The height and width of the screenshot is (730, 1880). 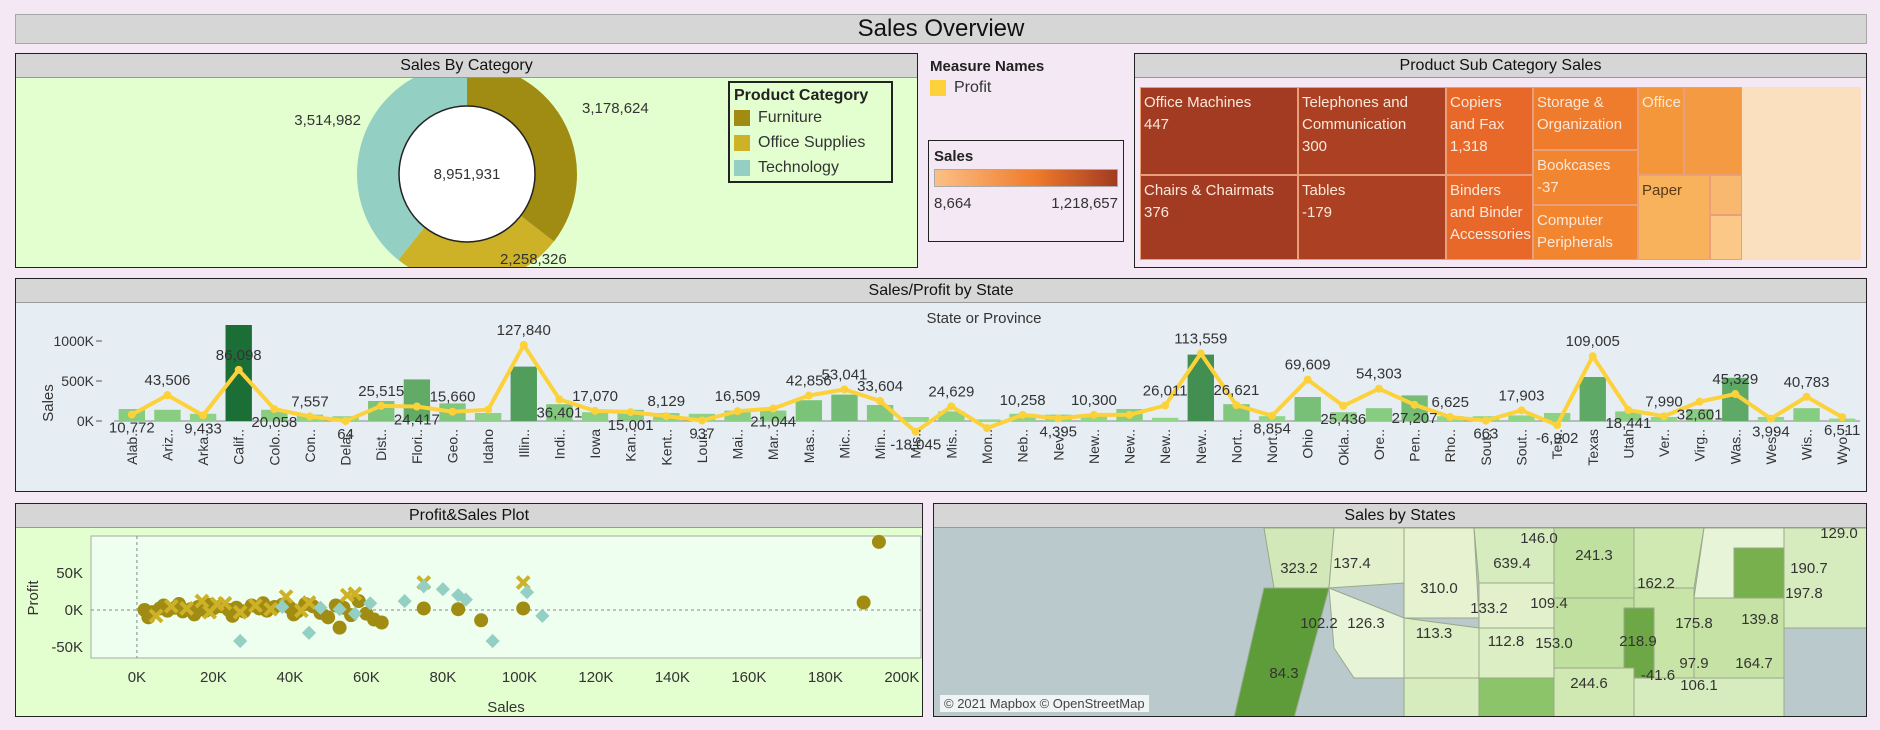 What do you see at coordinates (1539, 538) in the screenshot?
I see `map-value-label: 146.0` at bounding box center [1539, 538].